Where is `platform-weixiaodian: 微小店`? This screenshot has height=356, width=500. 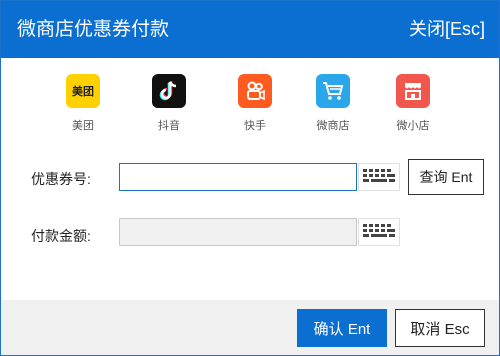 platform-weixiaodian: 微小店 is located at coordinates (413, 103).